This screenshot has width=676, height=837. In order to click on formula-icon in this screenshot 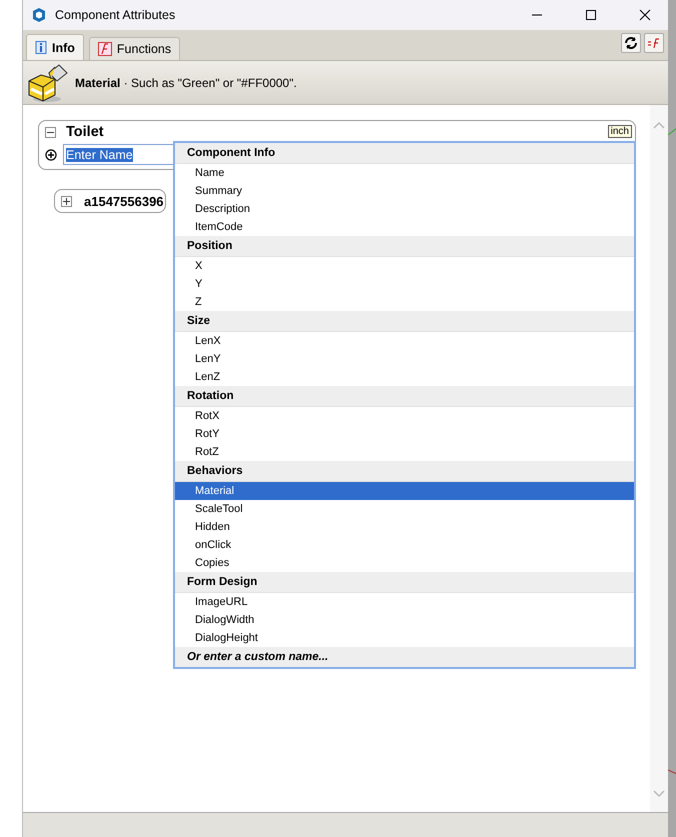, I will do `click(654, 43)`.